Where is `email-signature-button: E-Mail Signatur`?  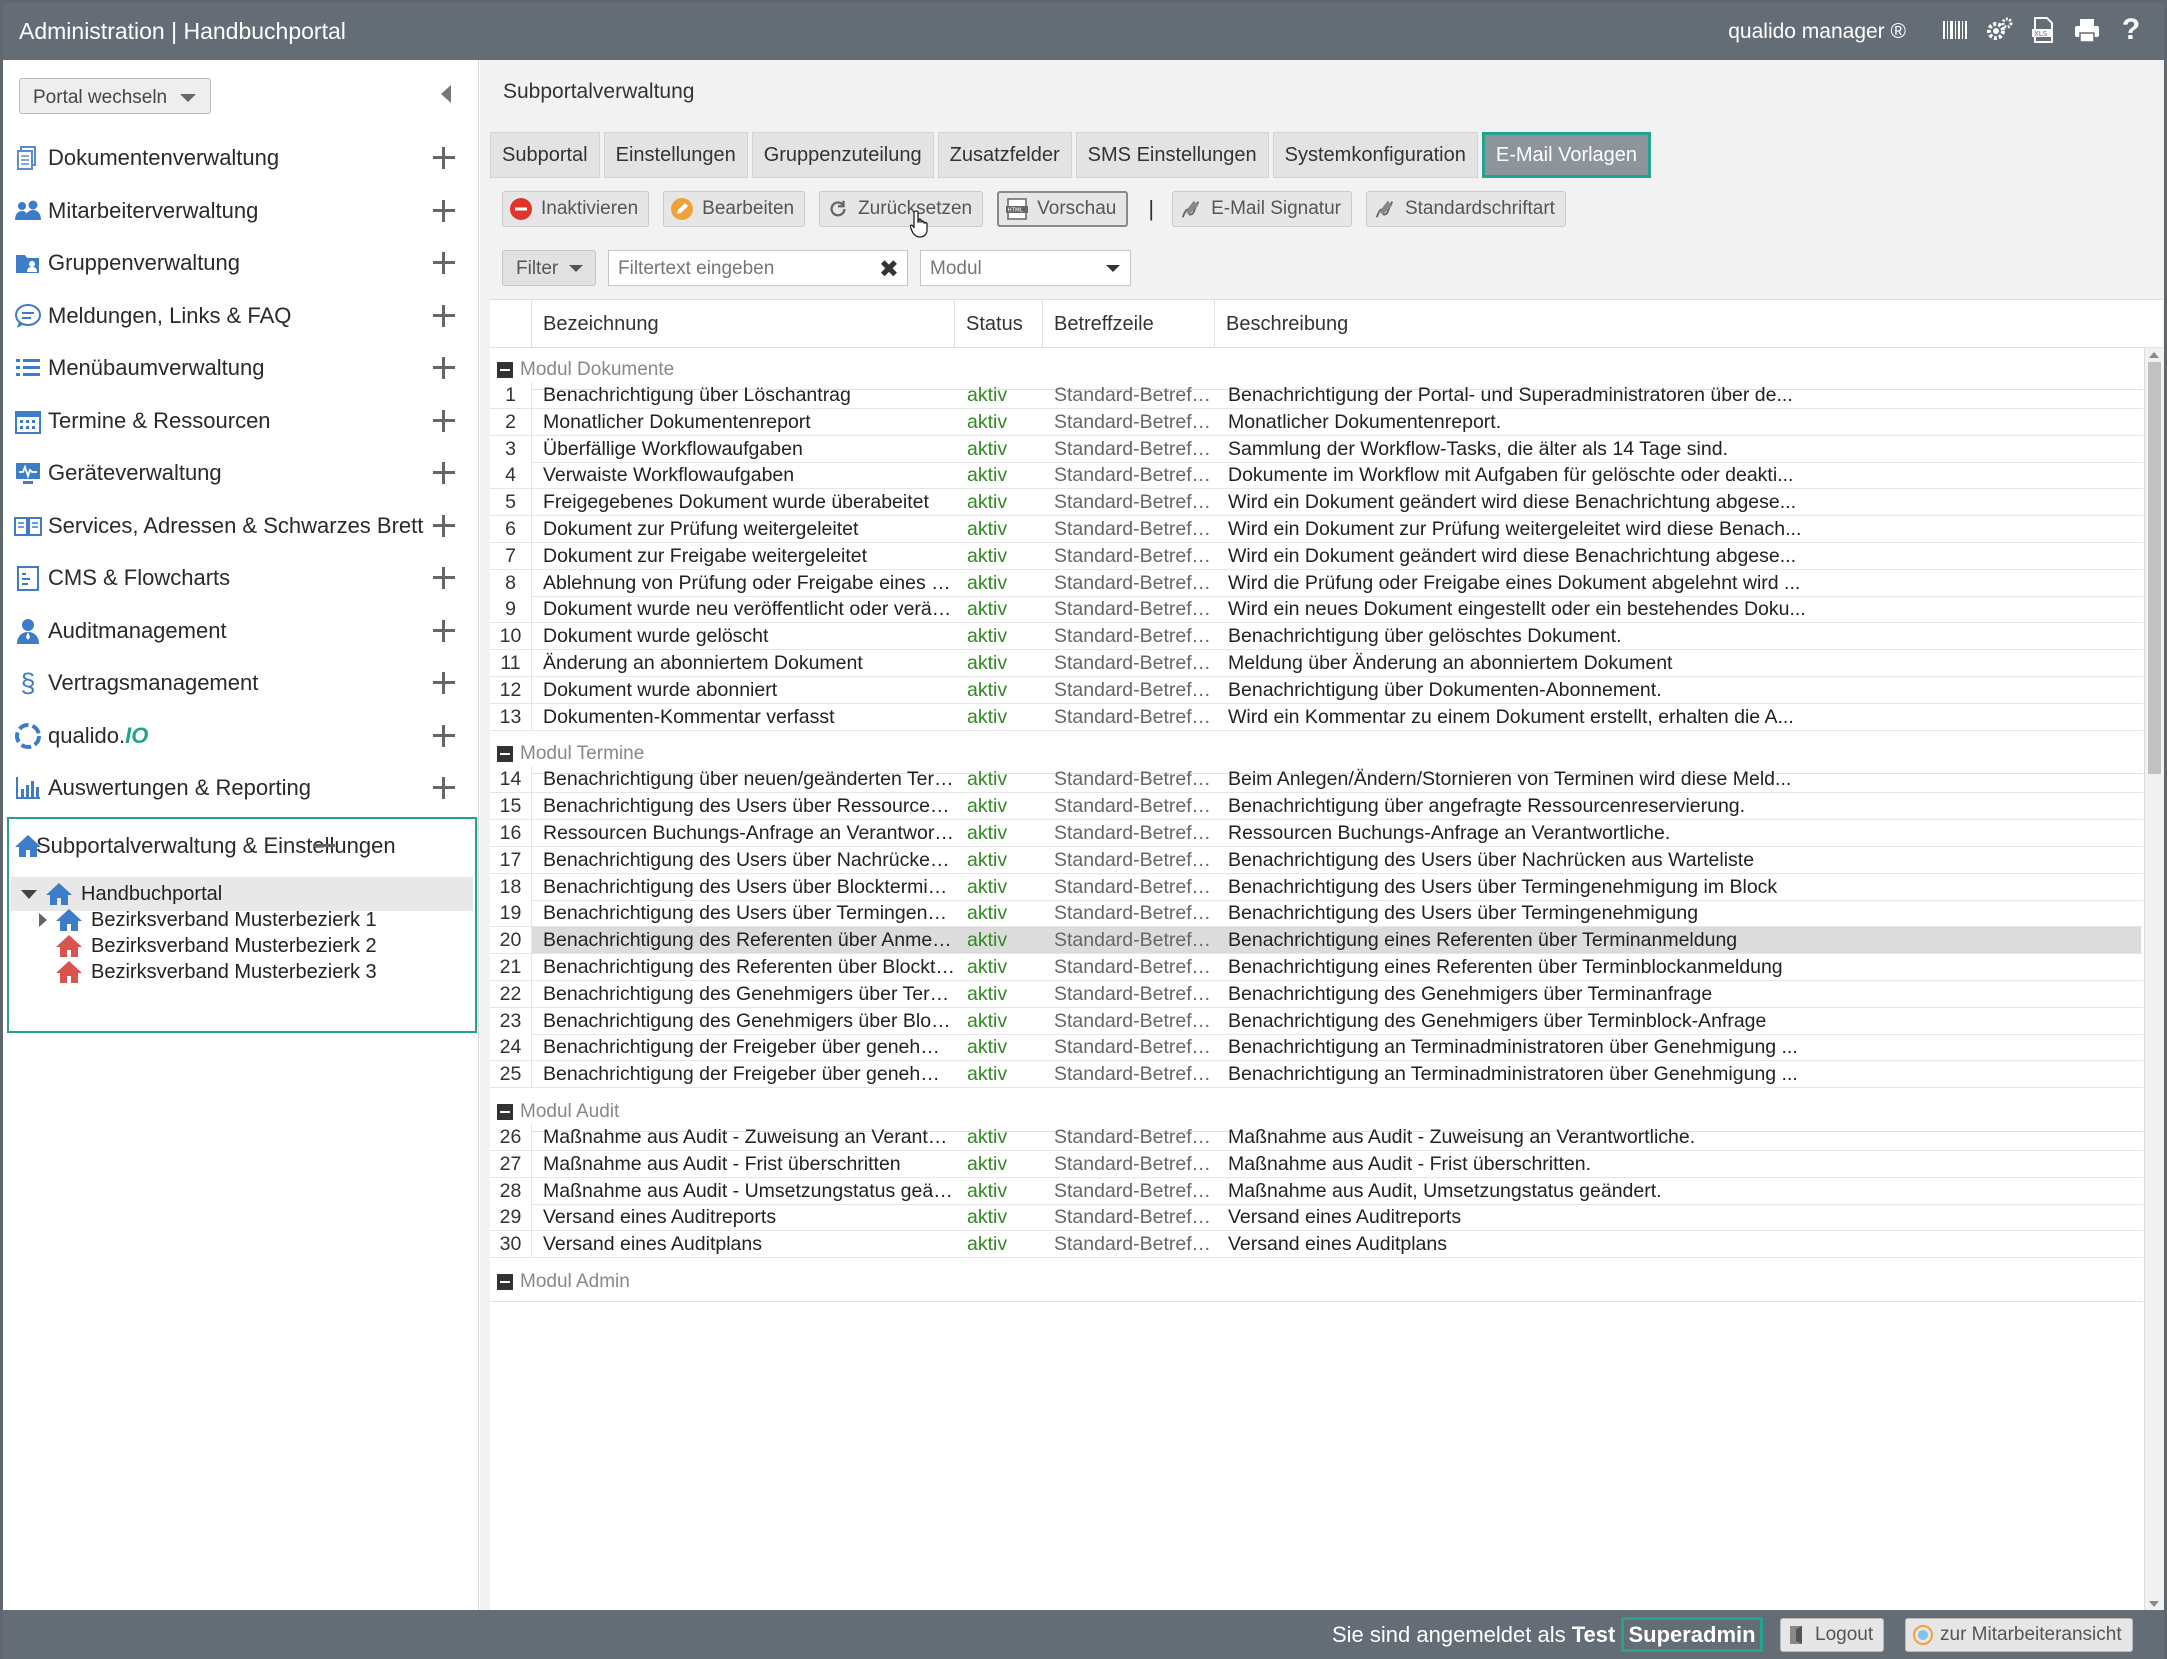 email-signature-button: E-Mail Signatur is located at coordinates (1262, 209).